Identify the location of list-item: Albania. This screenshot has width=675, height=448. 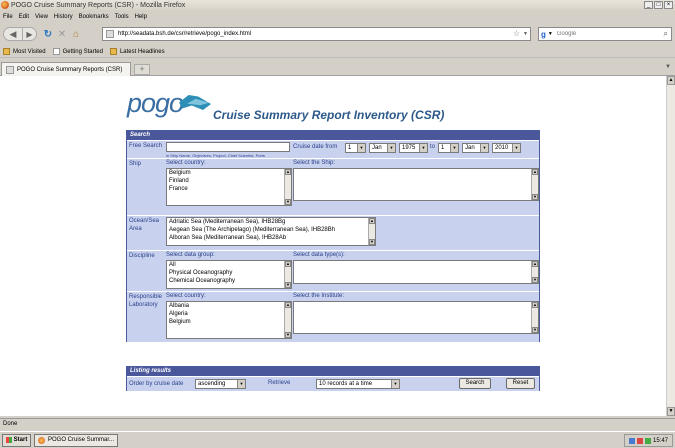
(229, 306).